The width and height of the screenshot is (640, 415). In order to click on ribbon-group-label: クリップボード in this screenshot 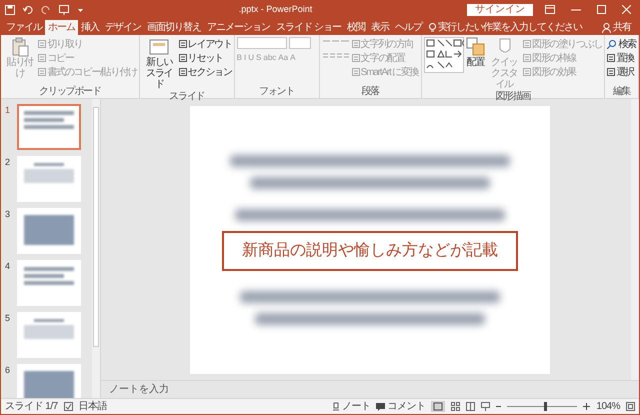, I will do `click(70, 91)`.